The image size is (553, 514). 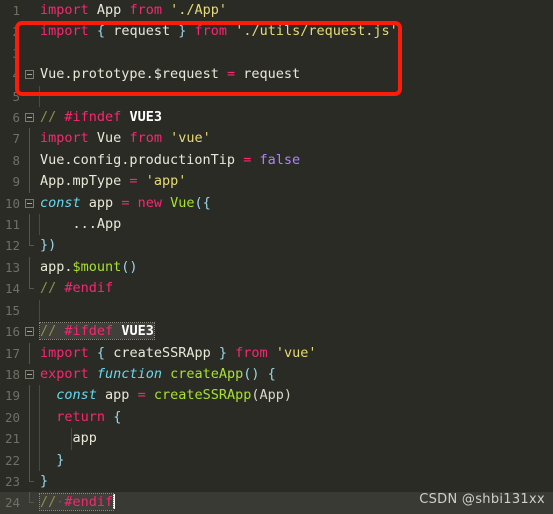 I want to click on token-identifier: createSSRApp, so click(x=162, y=352).